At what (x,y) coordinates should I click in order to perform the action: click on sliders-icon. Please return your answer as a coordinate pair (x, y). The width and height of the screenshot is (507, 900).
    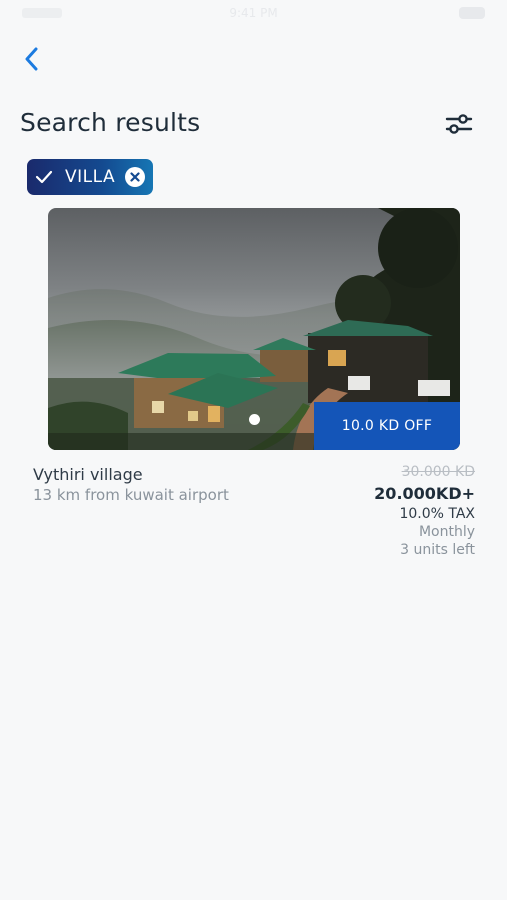
    Looking at the image, I should click on (459, 124).